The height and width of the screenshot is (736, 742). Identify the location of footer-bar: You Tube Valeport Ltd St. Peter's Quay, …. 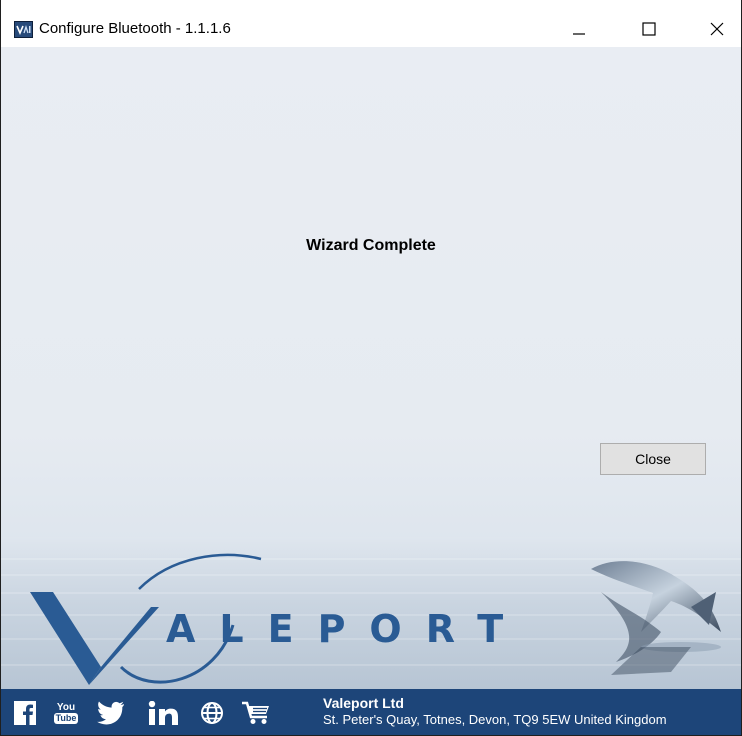
(371, 712).